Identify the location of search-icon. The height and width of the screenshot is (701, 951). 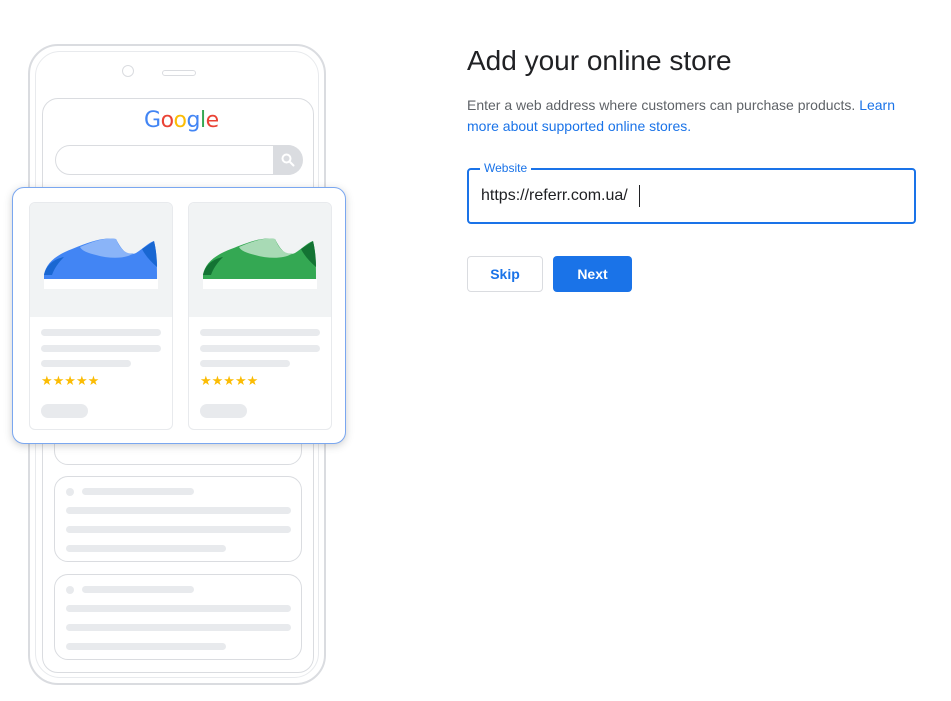
(288, 160).